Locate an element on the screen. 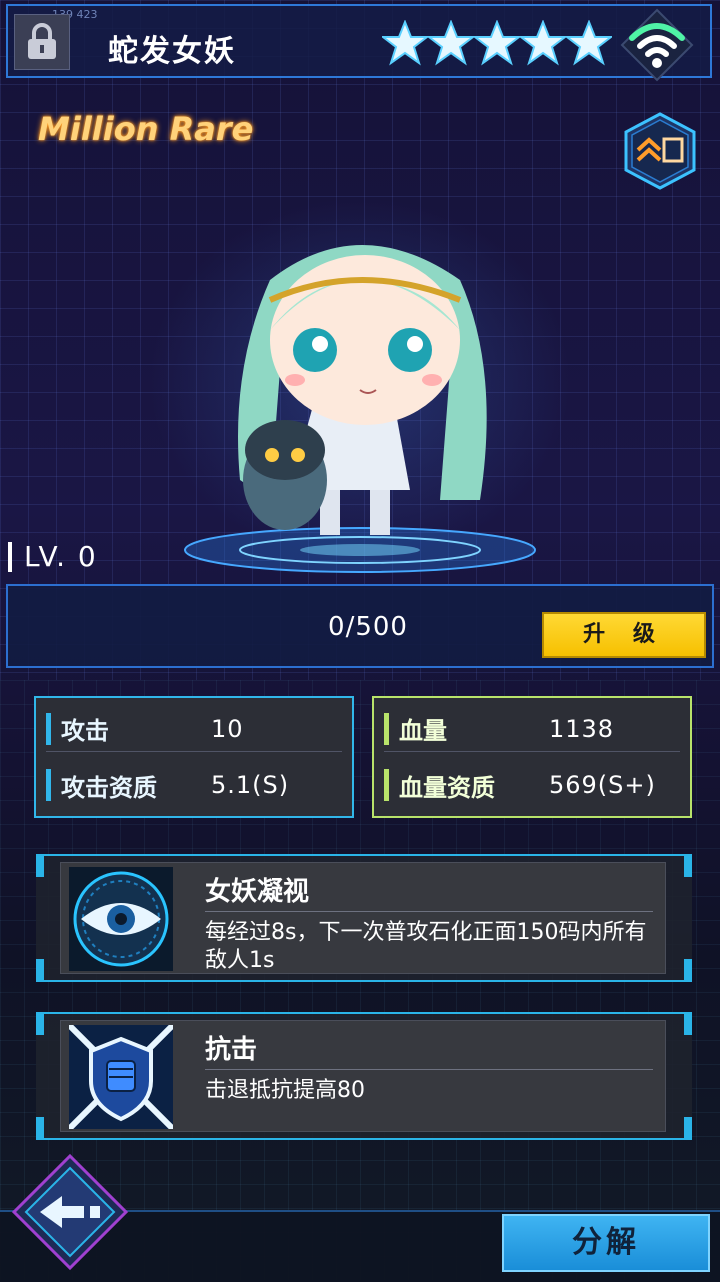 The height and width of the screenshot is (1282, 720). upgrade-button: 升 级 is located at coordinates (624, 635).